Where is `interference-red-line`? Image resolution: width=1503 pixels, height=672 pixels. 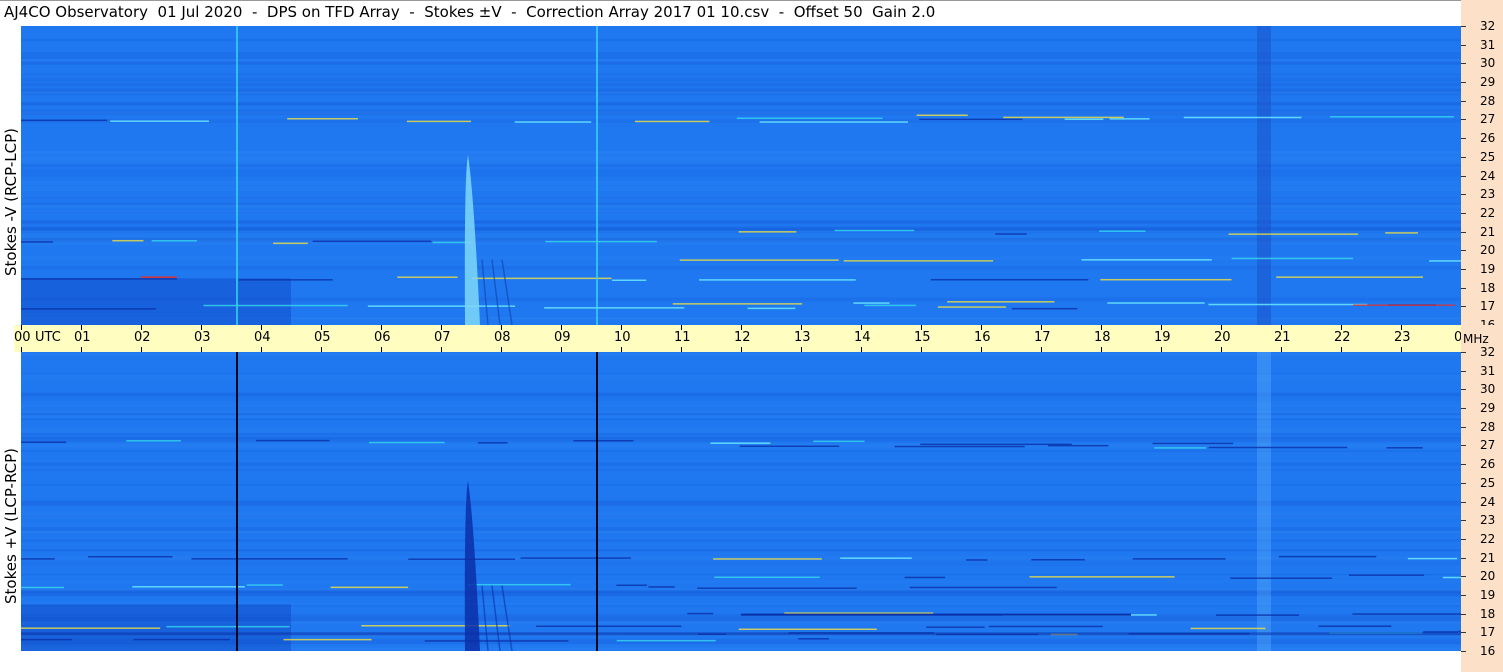
interference-red-line is located at coordinates (1404, 305).